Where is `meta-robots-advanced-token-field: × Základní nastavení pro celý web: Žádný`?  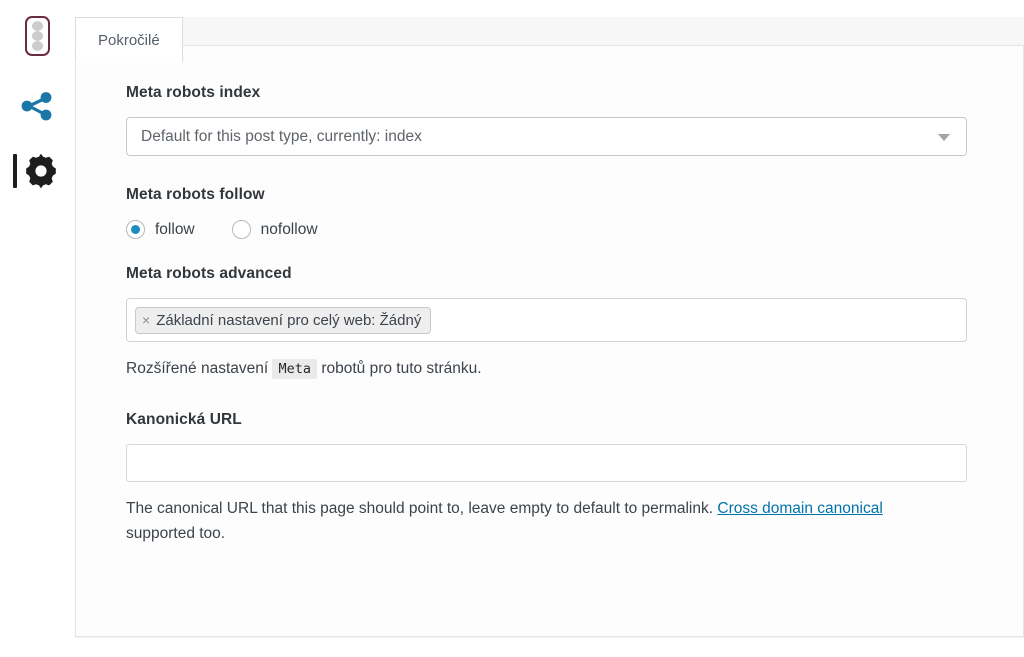
meta-robots-advanced-token-field: × Základní nastavení pro celý web: Žádný is located at coordinates (546, 320).